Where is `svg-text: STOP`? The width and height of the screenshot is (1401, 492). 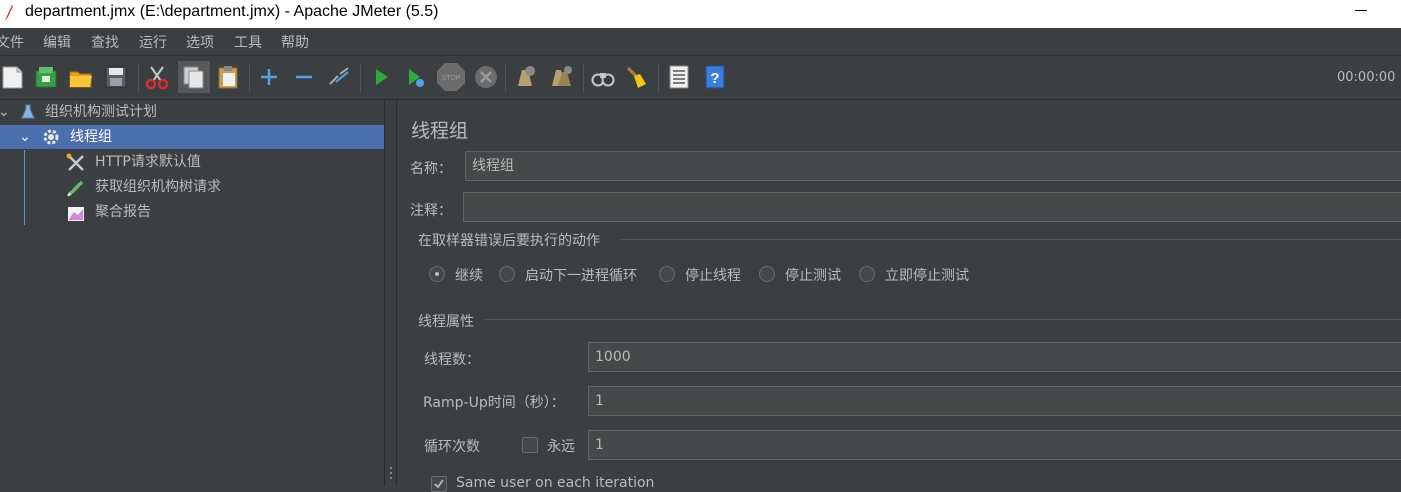 svg-text: STOP is located at coordinates (451, 78).